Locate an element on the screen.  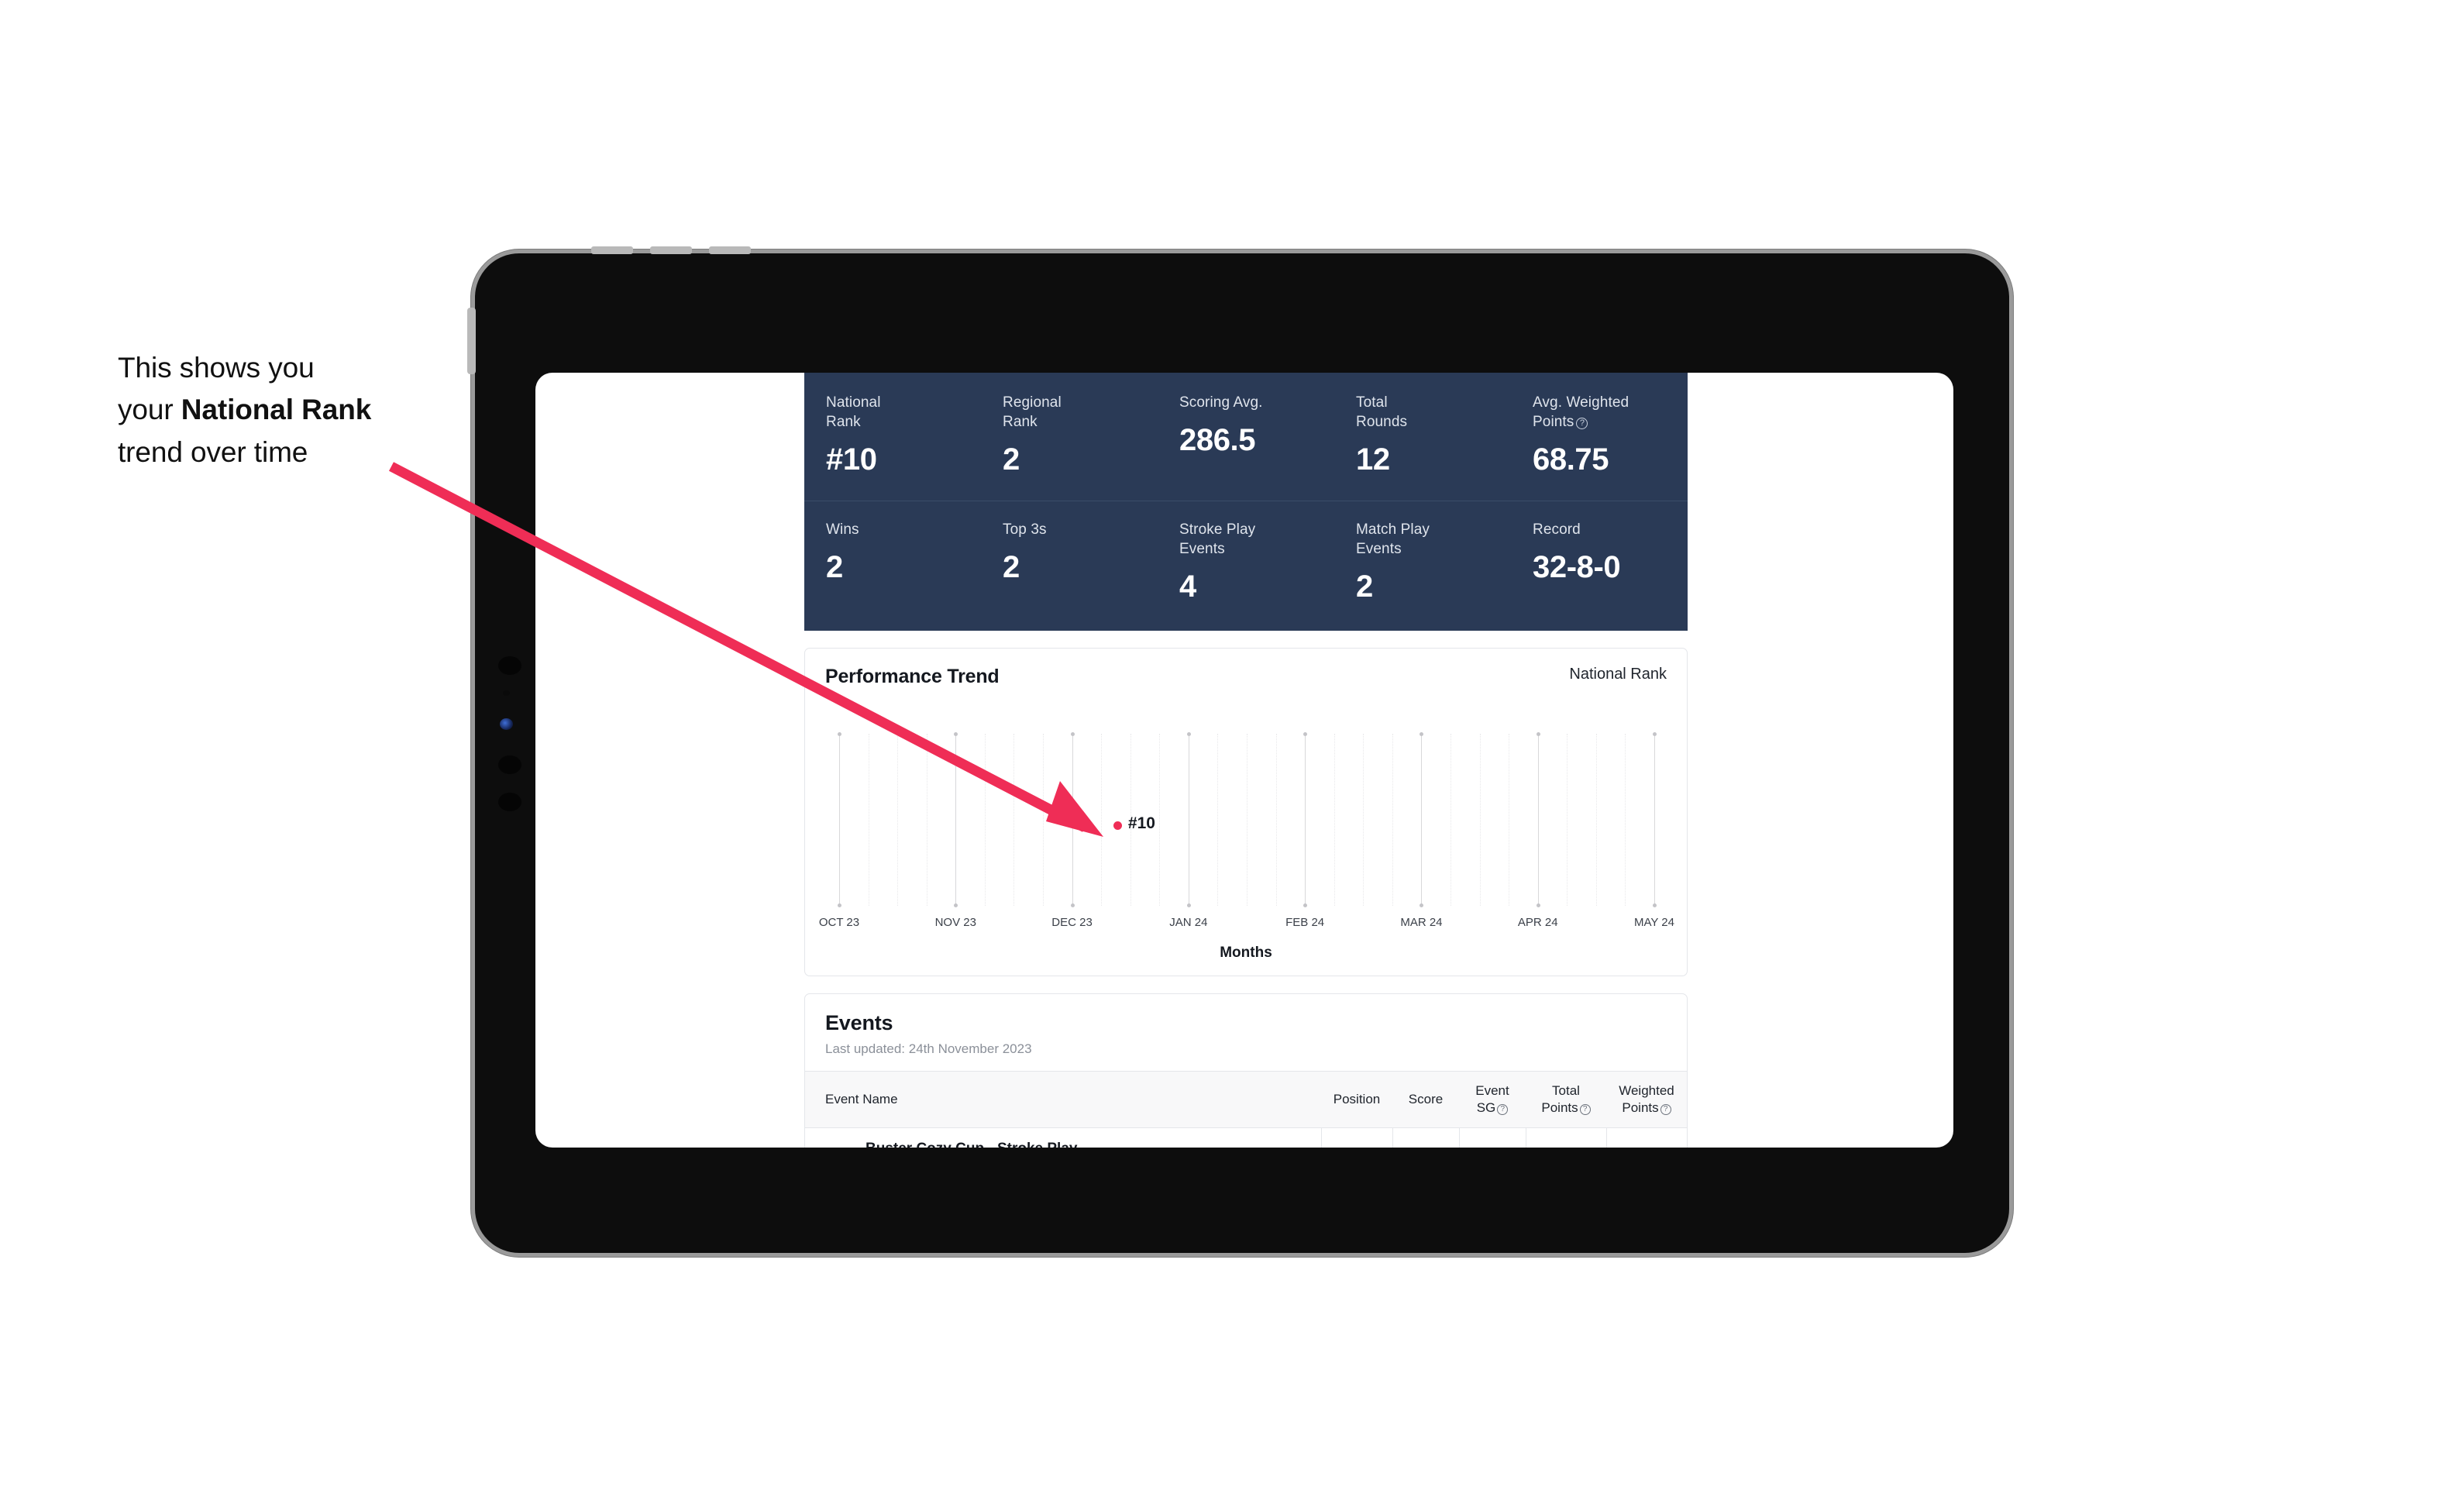
annotation-line-1: This shows you is located at coordinates (216, 368).